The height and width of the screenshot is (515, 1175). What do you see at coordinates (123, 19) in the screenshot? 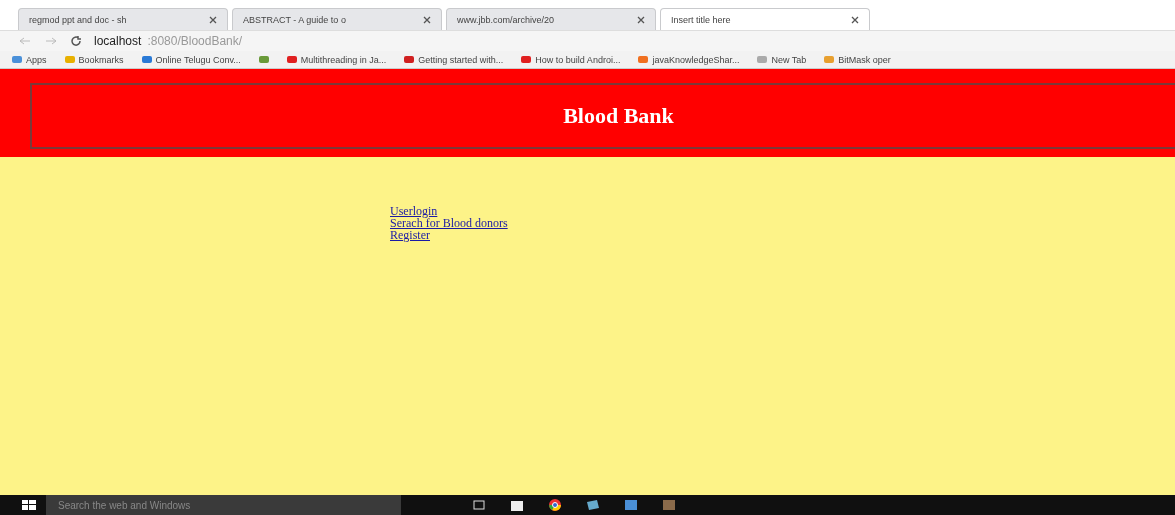
I see `browser-tab: regmod ppt and doc - sh` at bounding box center [123, 19].